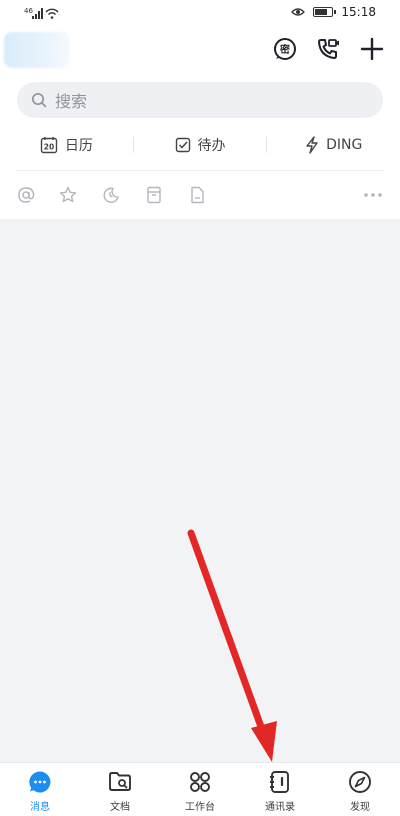 The width and height of the screenshot is (400, 816). What do you see at coordinates (280, 807) in the screenshot?
I see `nav-label-contacts: 通讯录` at bounding box center [280, 807].